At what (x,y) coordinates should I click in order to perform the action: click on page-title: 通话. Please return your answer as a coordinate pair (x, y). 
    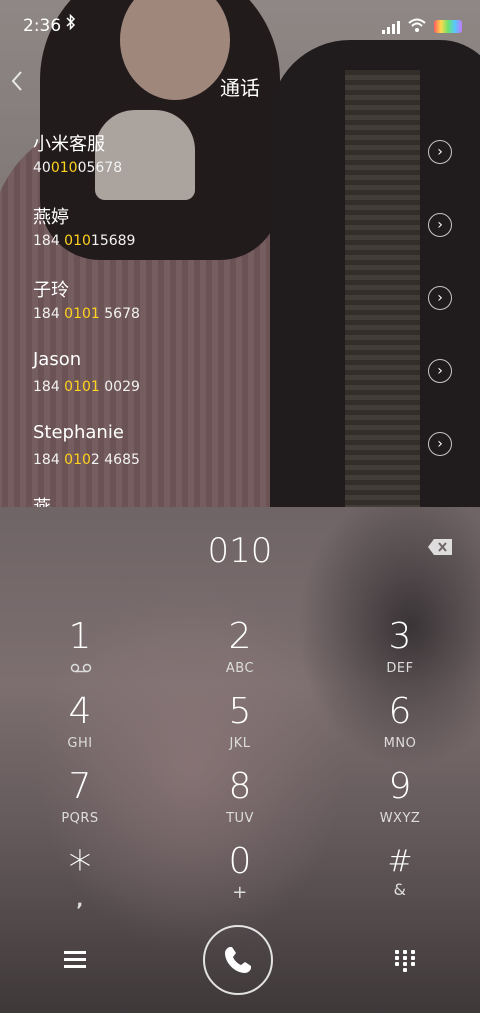
    Looking at the image, I should click on (240, 88).